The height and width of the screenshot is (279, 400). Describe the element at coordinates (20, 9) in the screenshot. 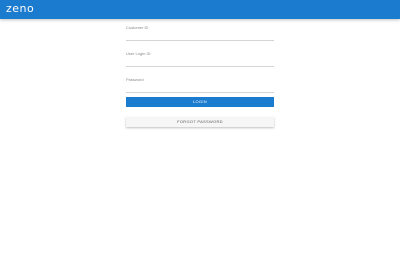

I see `zeno-logo: zeno` at that location.